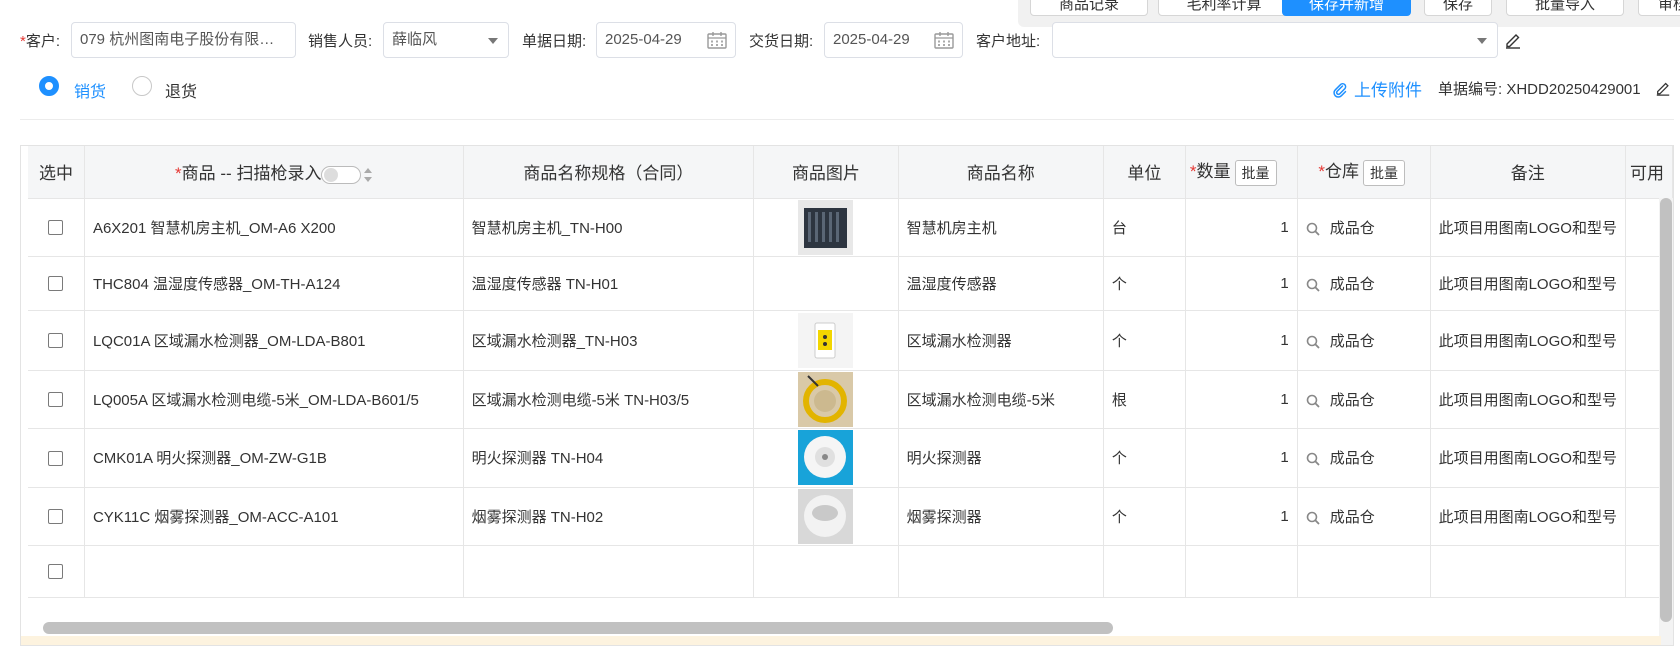 This screenshot has width=1680, height=646. What do you see at coordinates (609, 227) in the screenshot?
I see `spec-cell: 智慧机房主机_TN-H00` at bounding box center [609, 227].